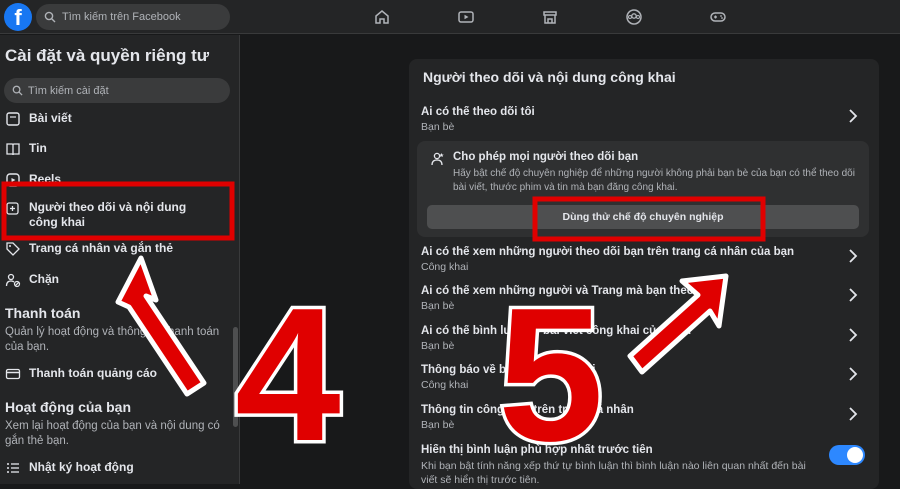 The image size is (900, 489). What do you see at coordinates (26, 149) in the screenshot?
I see `sidebar-item-stories: Tin` at bounding box center [26, 149].